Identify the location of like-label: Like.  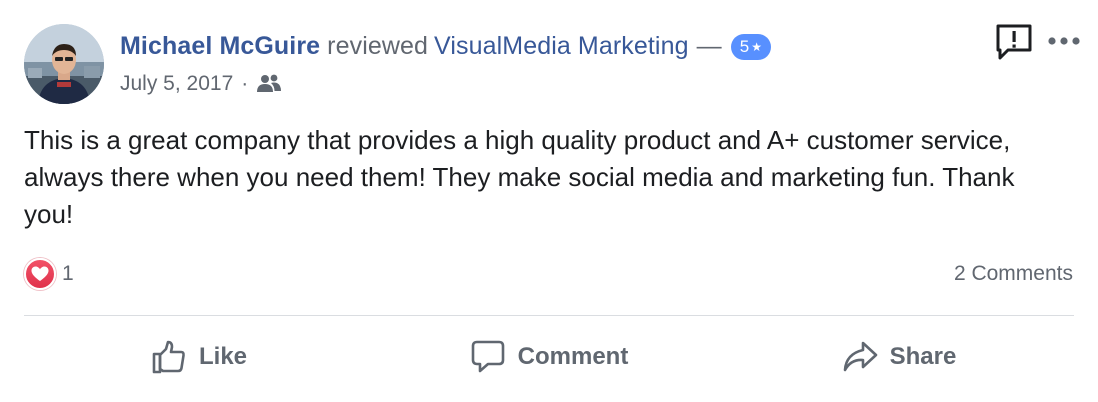
(223, 356).